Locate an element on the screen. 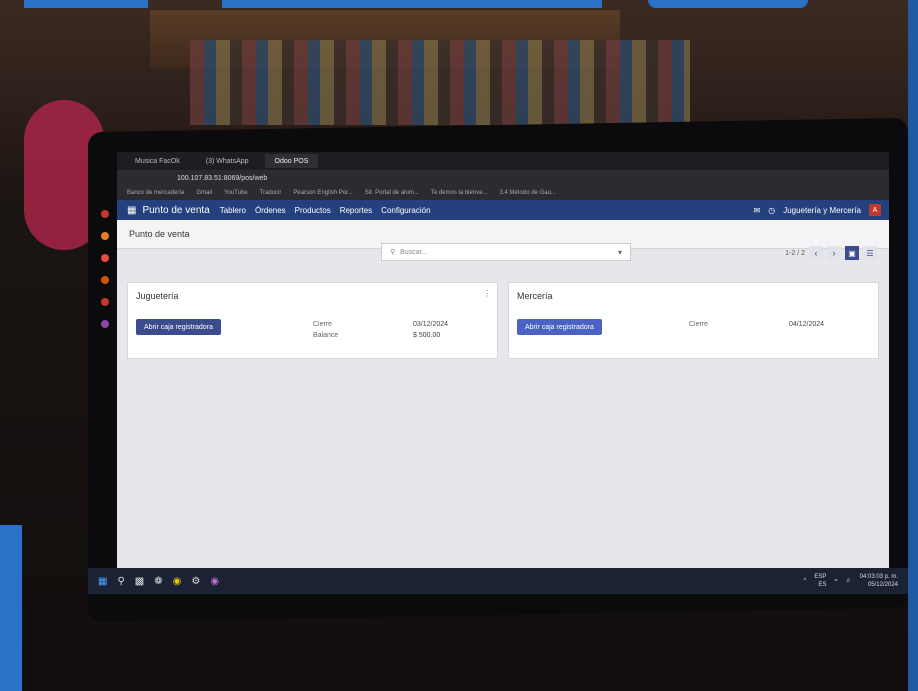 This screenshot has height=691, width=918. address-bar: 100.107.83.51:8069/pos/web is located at coordinates (503, 178).